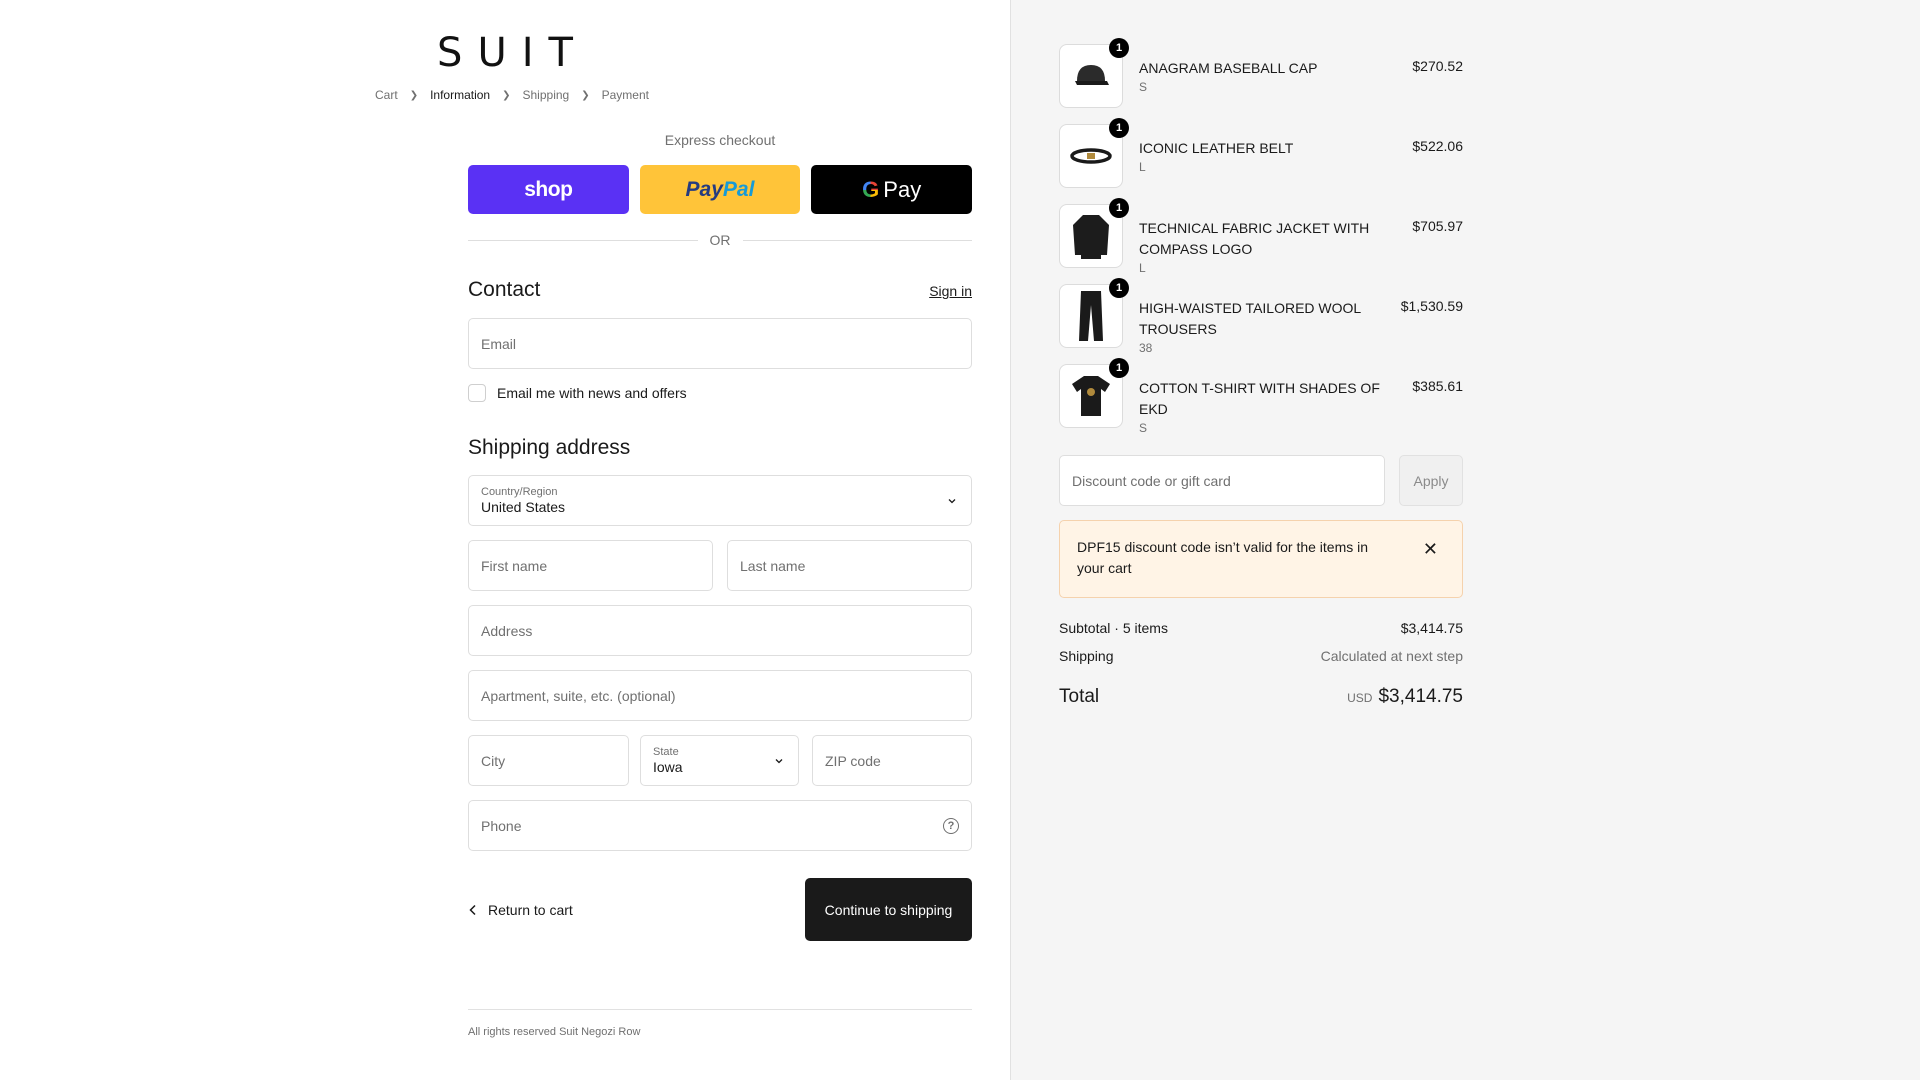 The height and width of the screenshot is (1080, 1920). I want to click on sign-in-link: Sign in, so click(950, 291).